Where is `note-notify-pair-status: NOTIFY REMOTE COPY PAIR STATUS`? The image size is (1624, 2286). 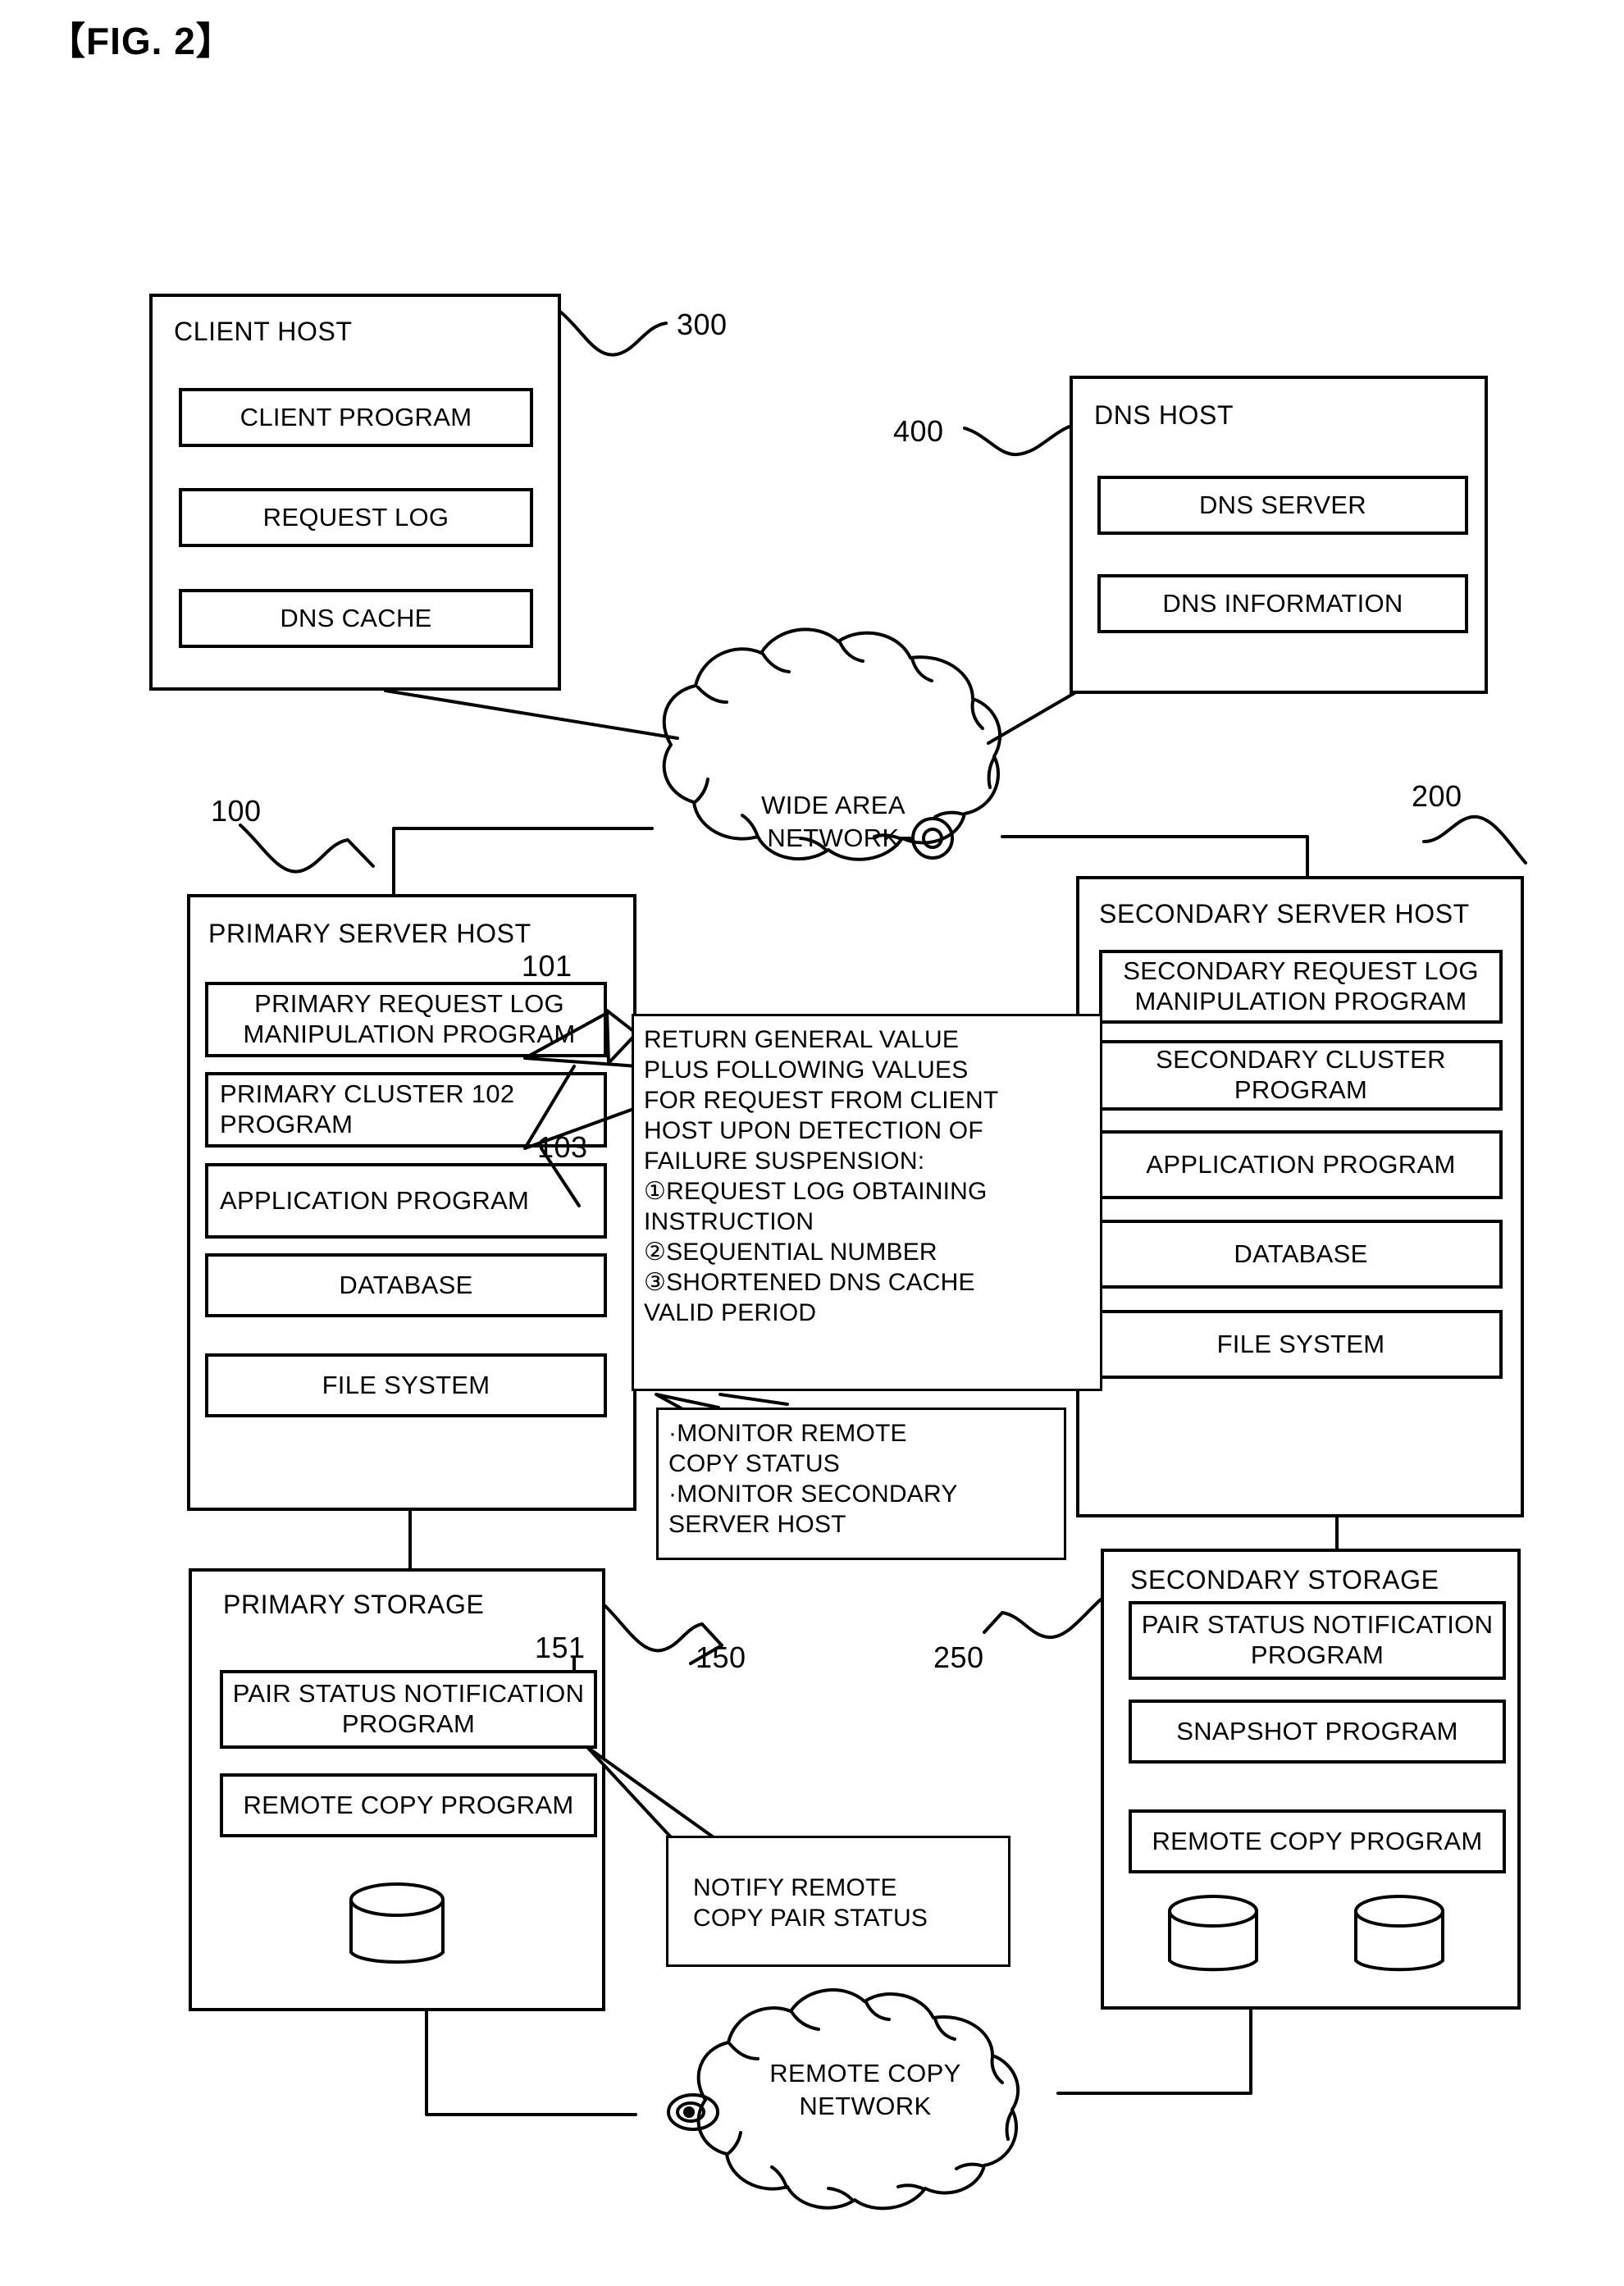 note-notify-pair-status: NOTIFY REMOTE COPY PAIR STATUS is located at coordinates (838, 1901).